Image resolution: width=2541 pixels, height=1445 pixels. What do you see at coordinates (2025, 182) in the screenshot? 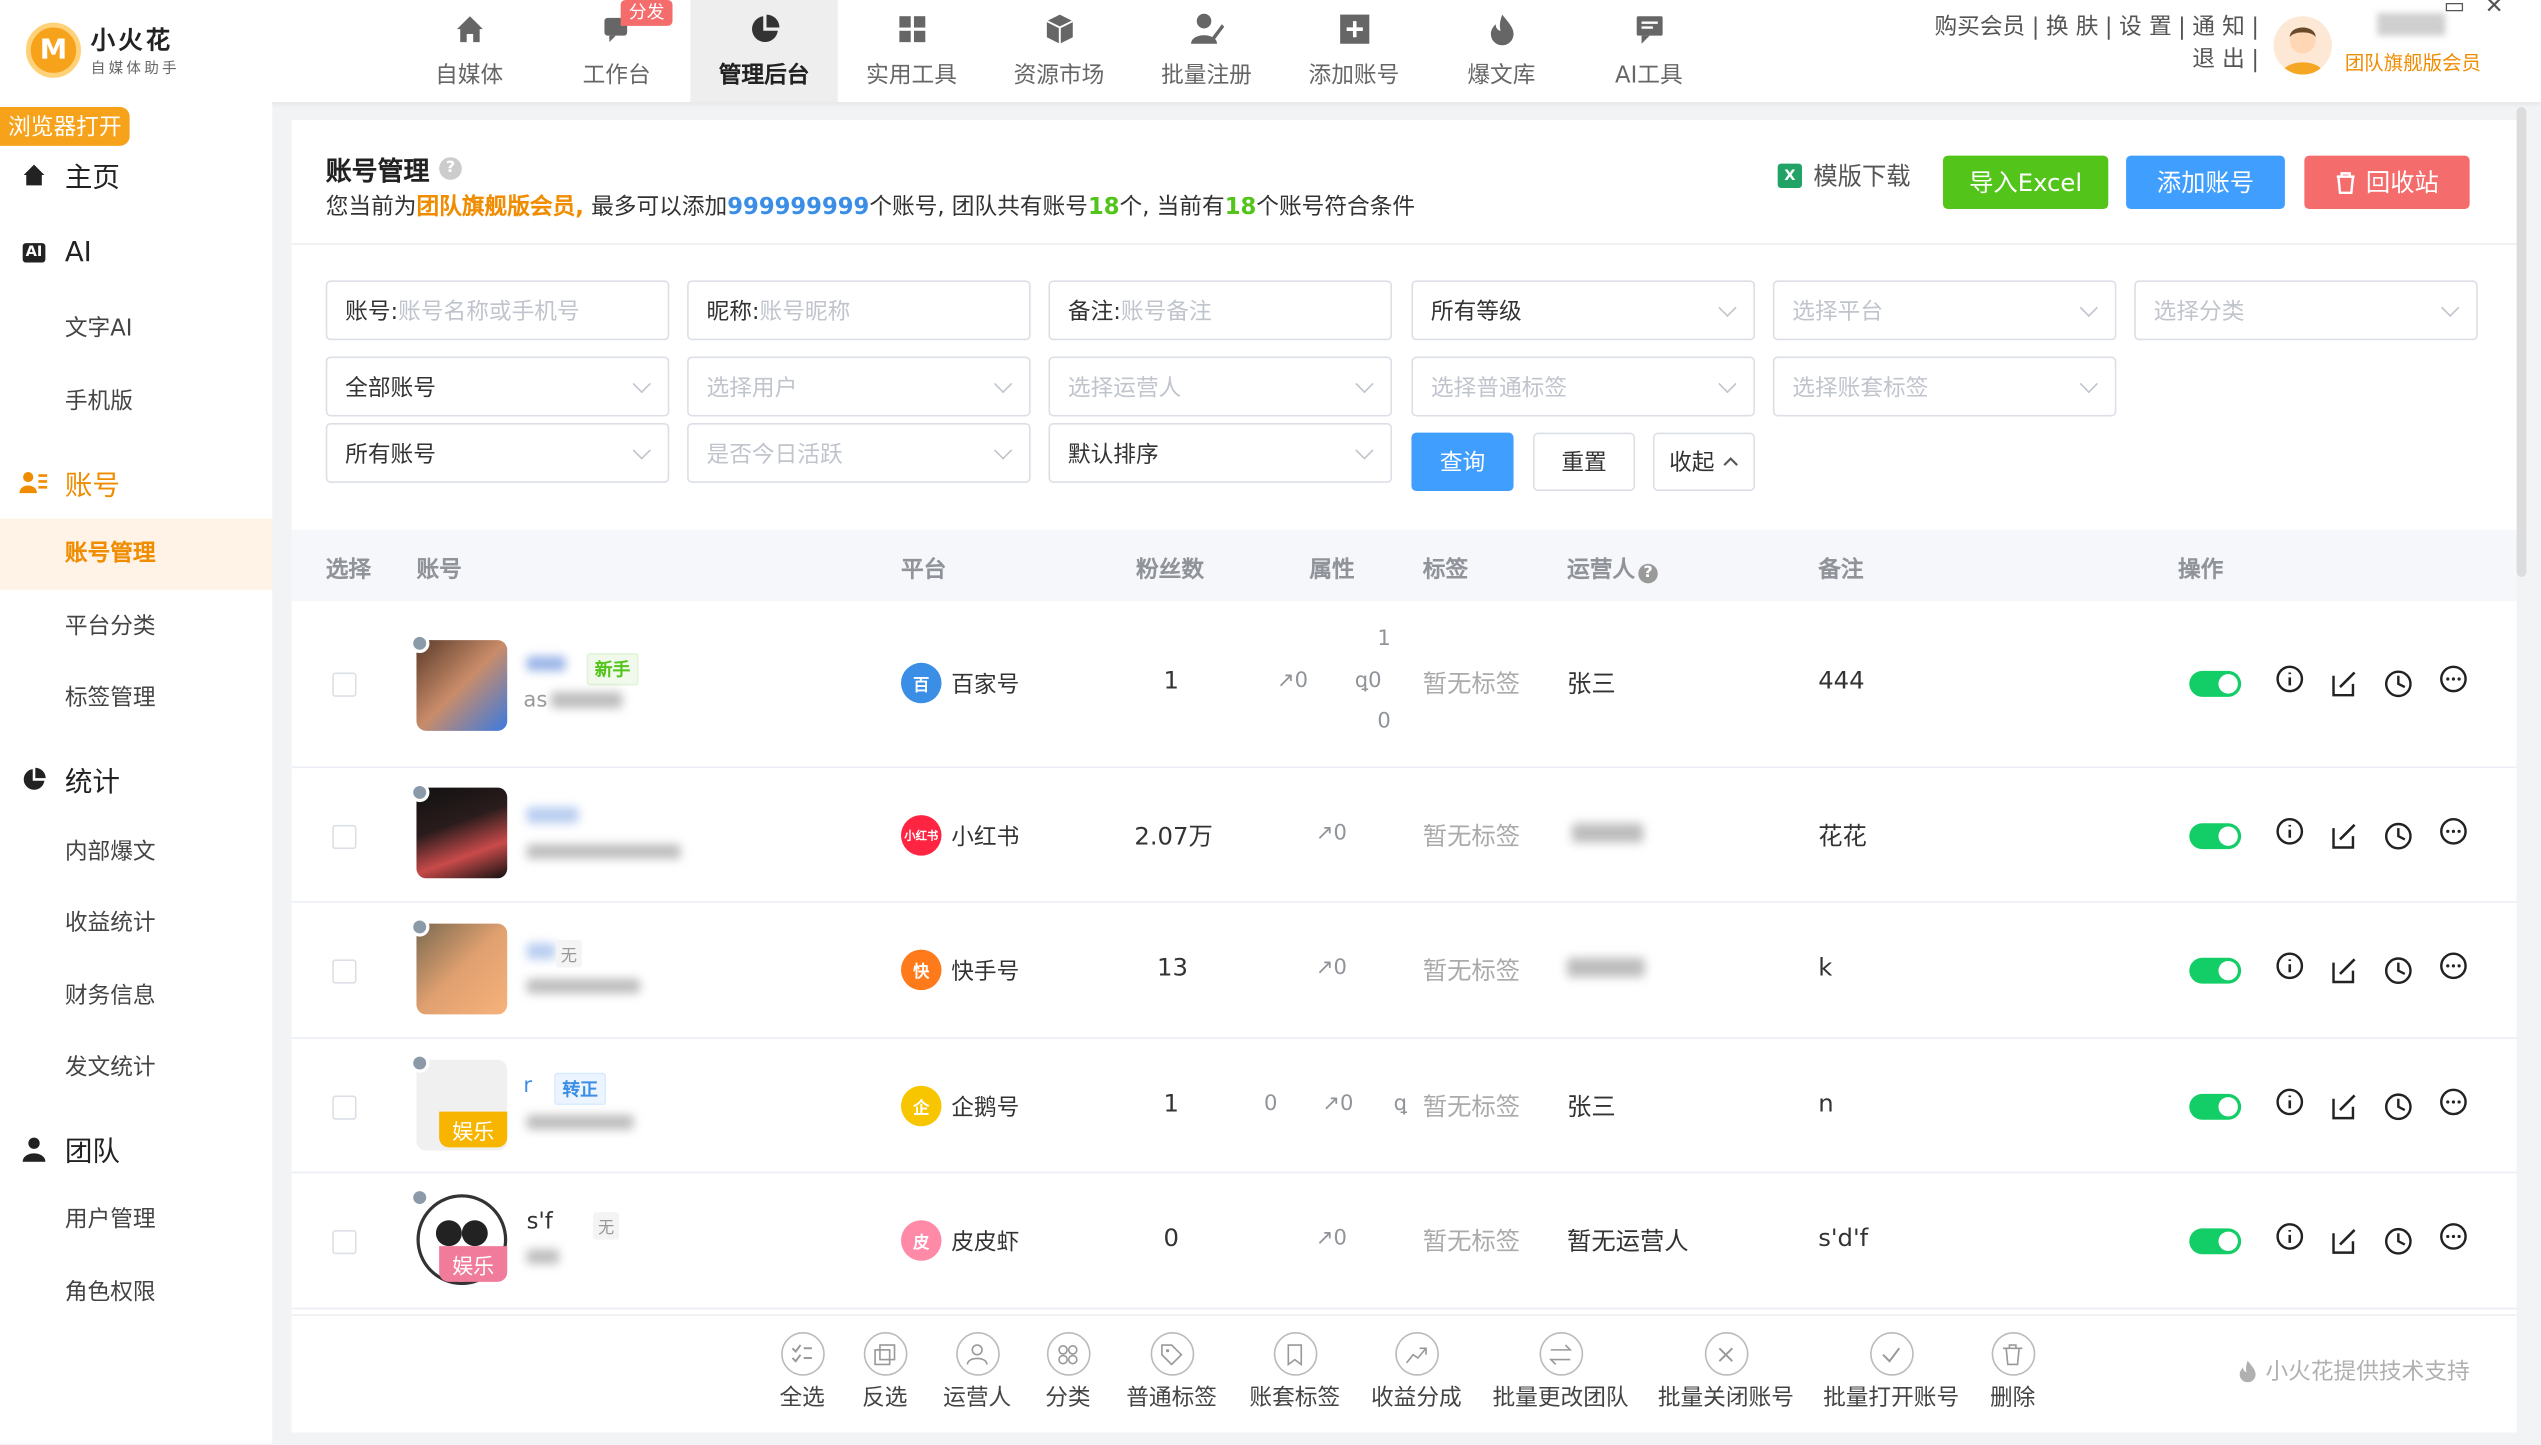
I see `import-excel-button: 导入Excel` at bounding box center [2025, 182].